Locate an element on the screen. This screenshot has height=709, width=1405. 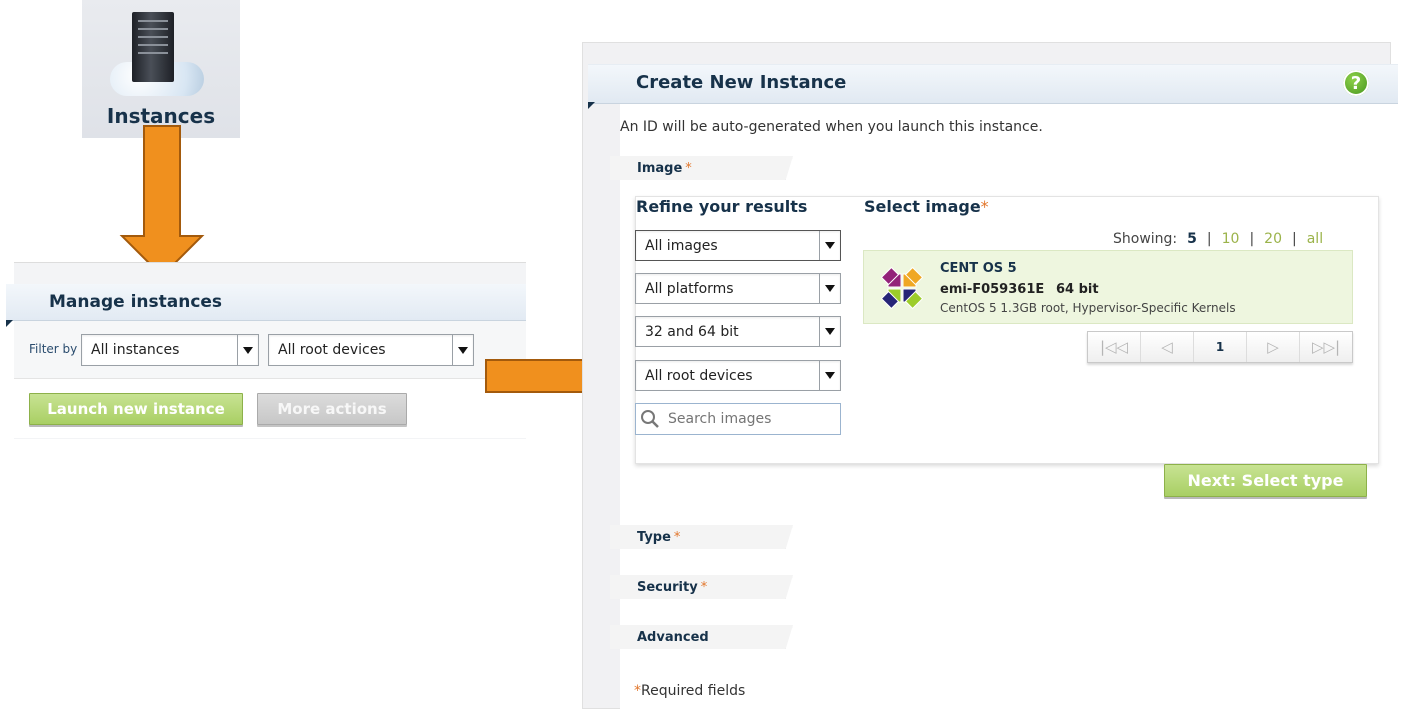
tab-type-label: Type is located at coordinates (654, 537).